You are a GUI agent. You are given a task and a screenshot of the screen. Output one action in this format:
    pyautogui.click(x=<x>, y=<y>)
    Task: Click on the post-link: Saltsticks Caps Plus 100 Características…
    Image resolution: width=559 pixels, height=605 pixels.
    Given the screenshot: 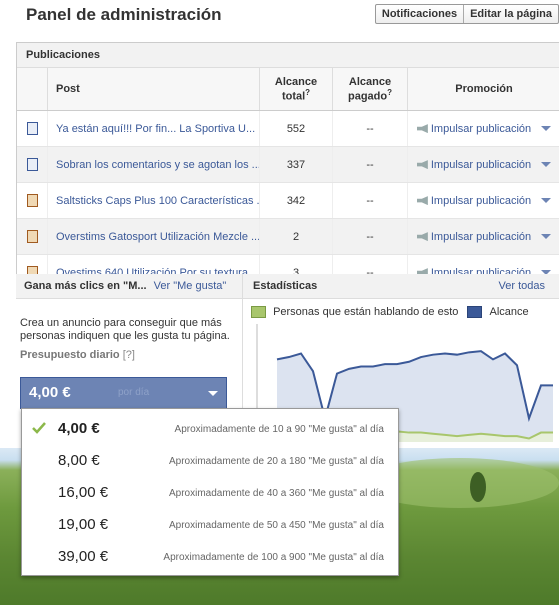 What is the action you would take?
    pyautogui.click(x=153, y=200)
    